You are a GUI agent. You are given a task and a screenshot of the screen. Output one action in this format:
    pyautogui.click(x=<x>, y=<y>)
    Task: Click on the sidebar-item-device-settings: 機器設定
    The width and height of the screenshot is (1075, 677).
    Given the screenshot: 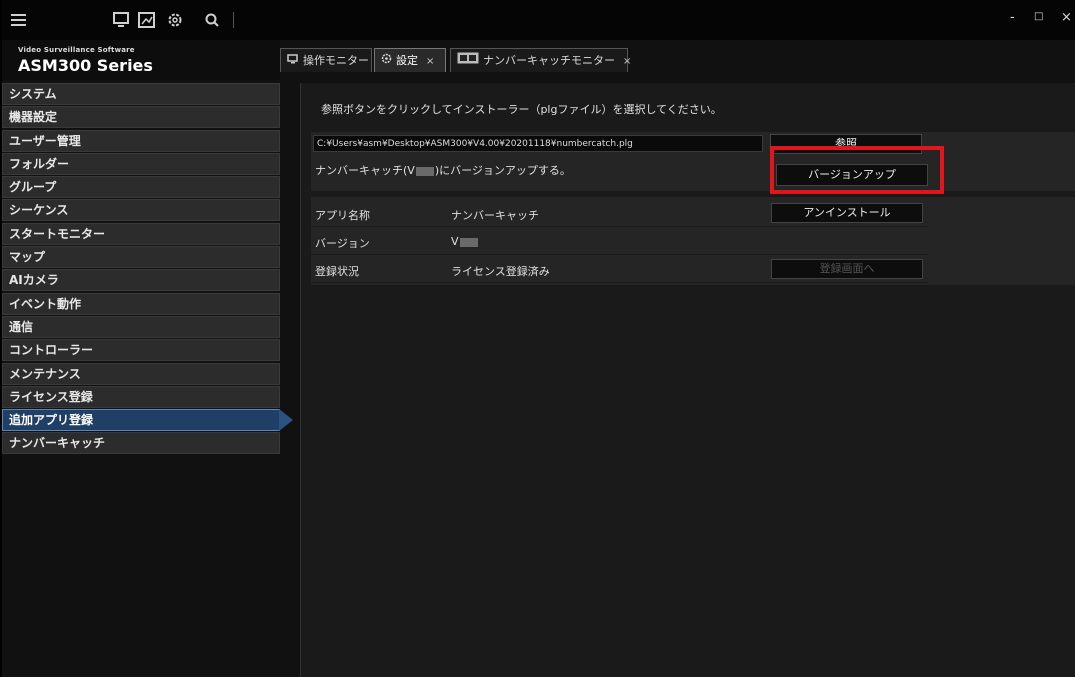 What is the action you would take?
    pyautogui.click(x=141, y=117)
    